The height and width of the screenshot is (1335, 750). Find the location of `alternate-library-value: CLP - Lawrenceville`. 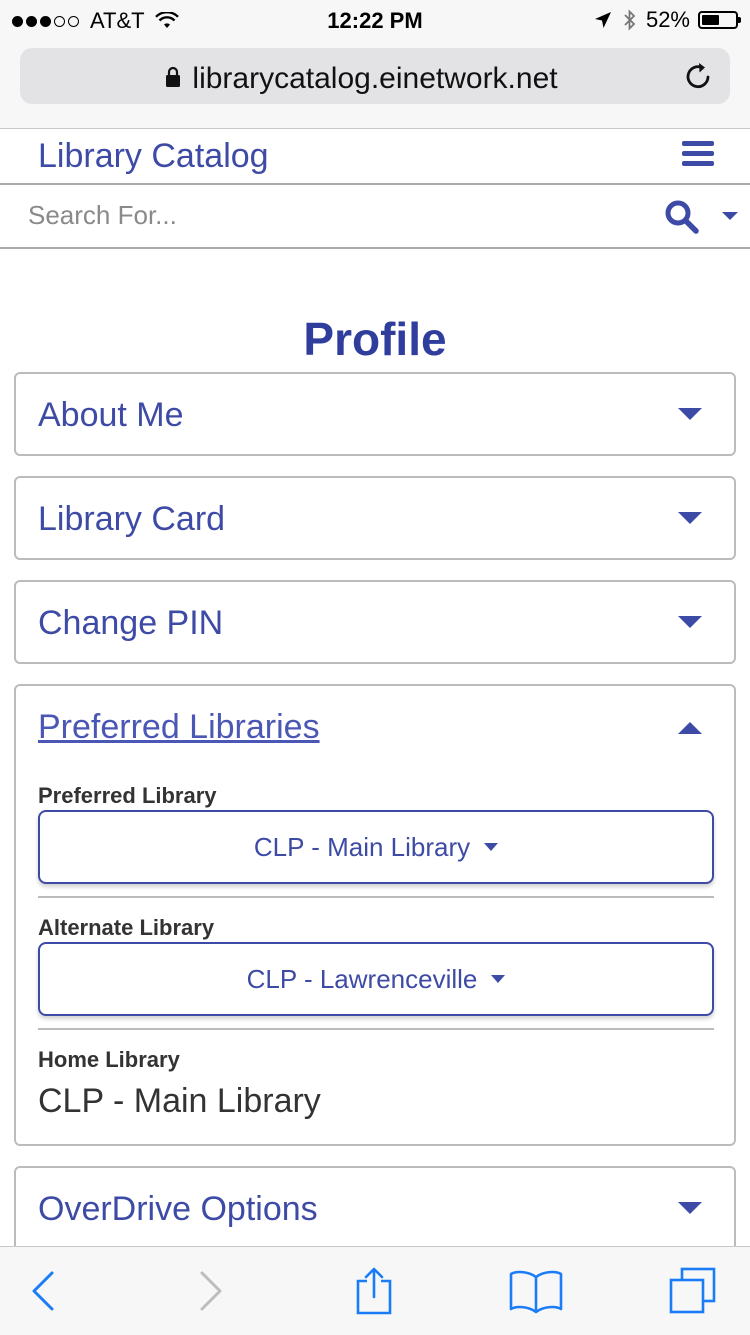

alternate-library-value: CLP - Lawrenceville is located at coordinates (362, 979).